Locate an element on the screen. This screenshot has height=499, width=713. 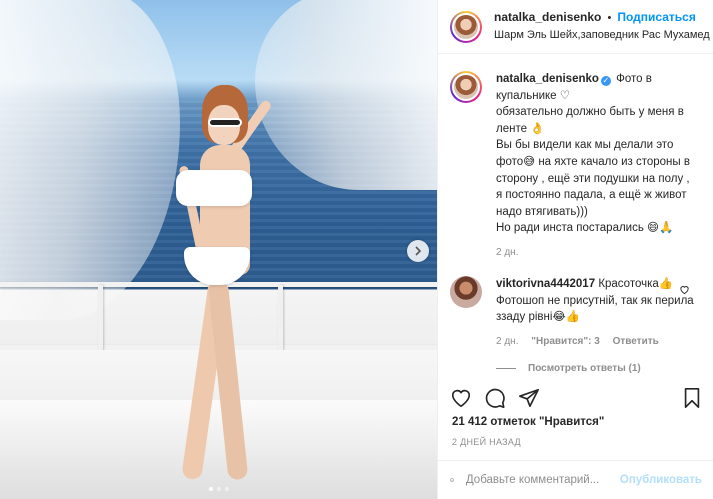
post-date: 2 ДНЕЙ НАЗАД is located at coordinates (486, 442).